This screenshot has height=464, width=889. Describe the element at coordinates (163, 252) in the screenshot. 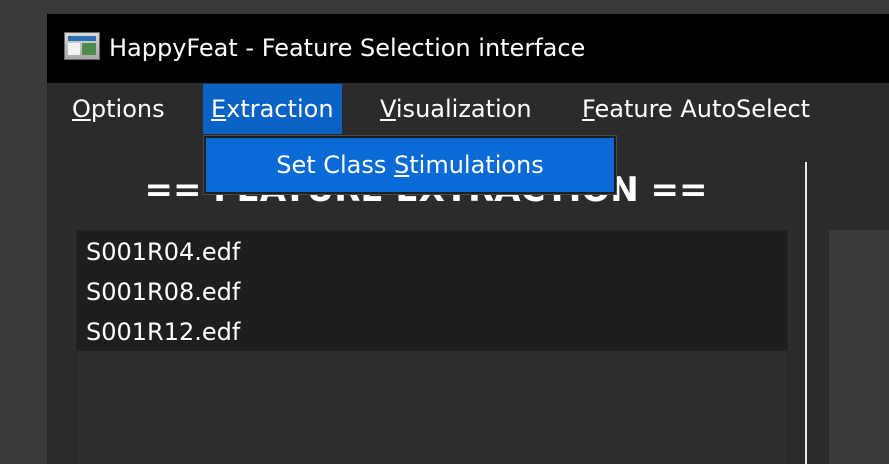

I see `list-item: S001R04.edf` at that location.